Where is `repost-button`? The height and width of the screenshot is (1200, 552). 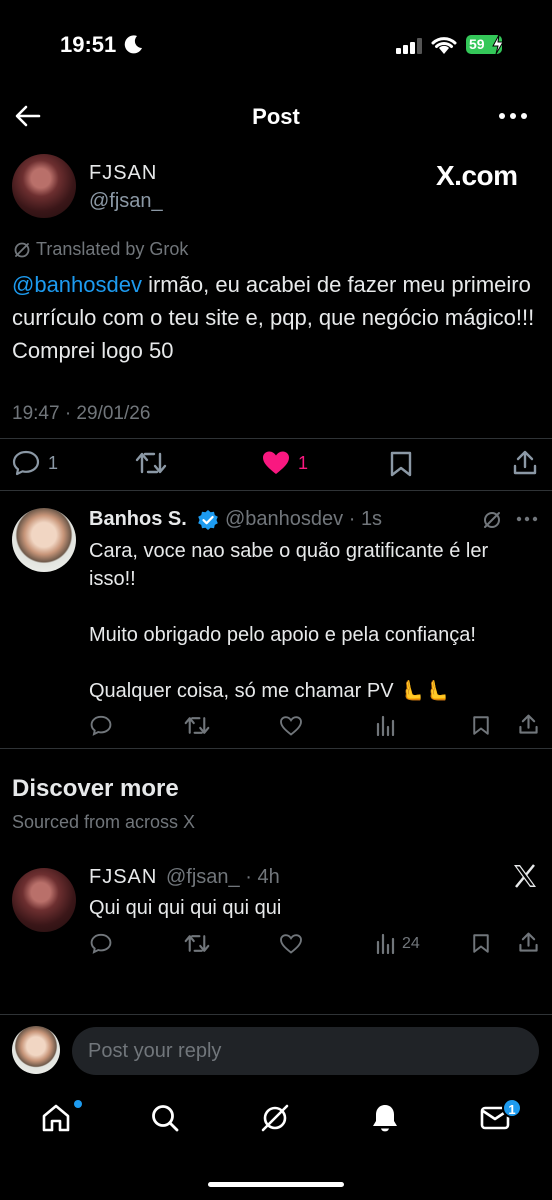 repost-button is located at coordinates (151, 463).